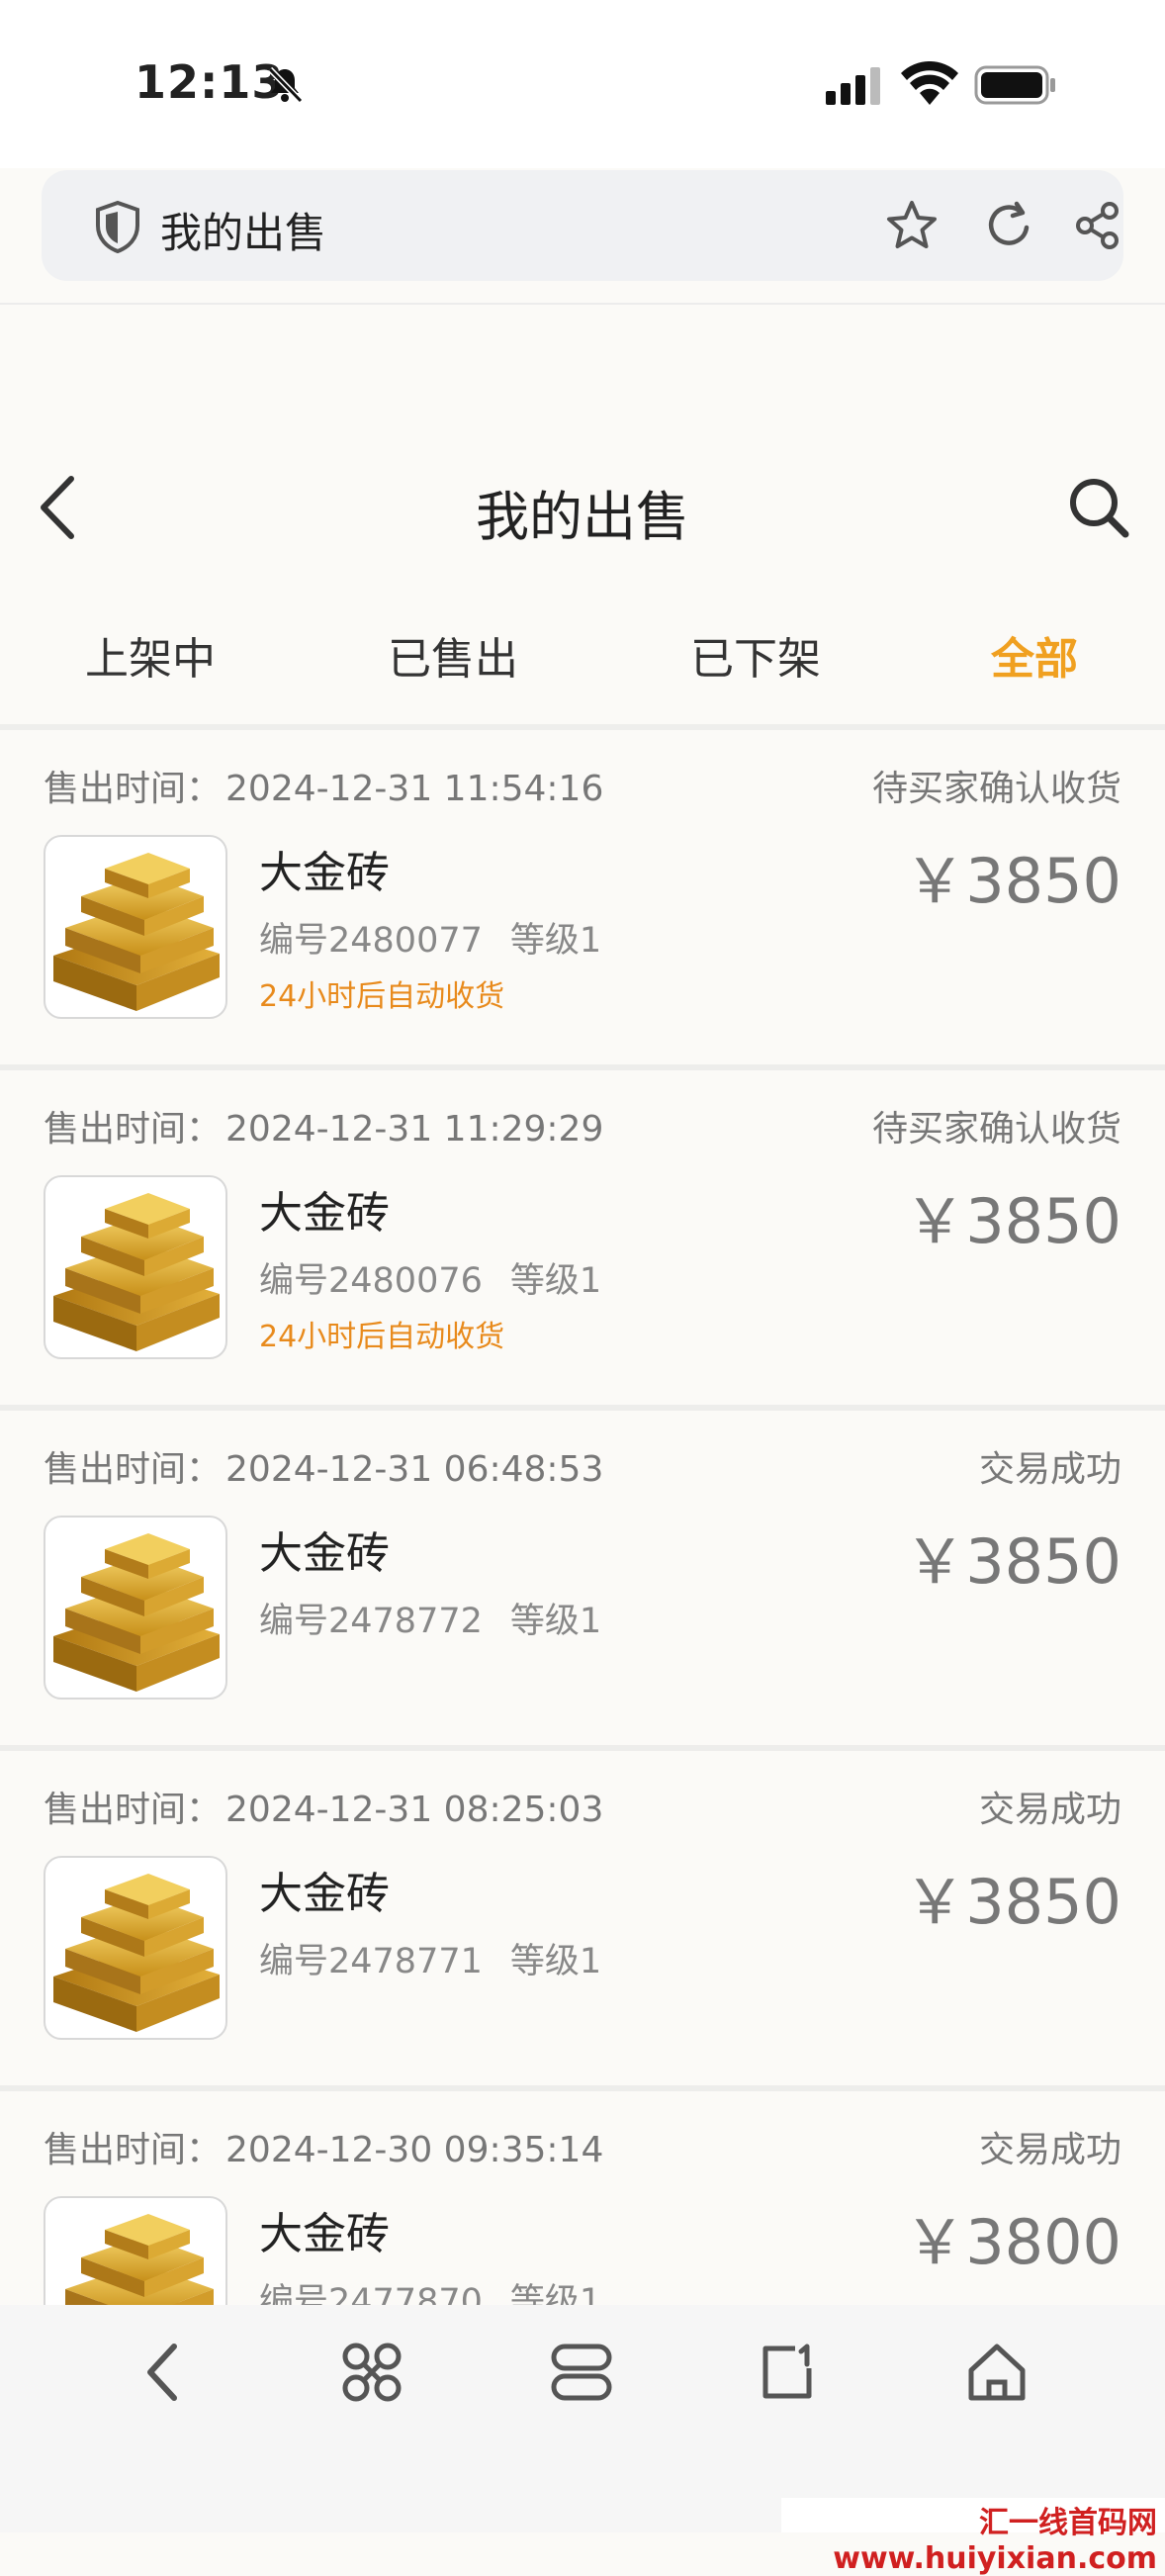 The width and height of the screenshot is (1165, 2576). I want to click on sold-time: 售出时间： 2024-12-30 09:35:14, so click(324, 2150).